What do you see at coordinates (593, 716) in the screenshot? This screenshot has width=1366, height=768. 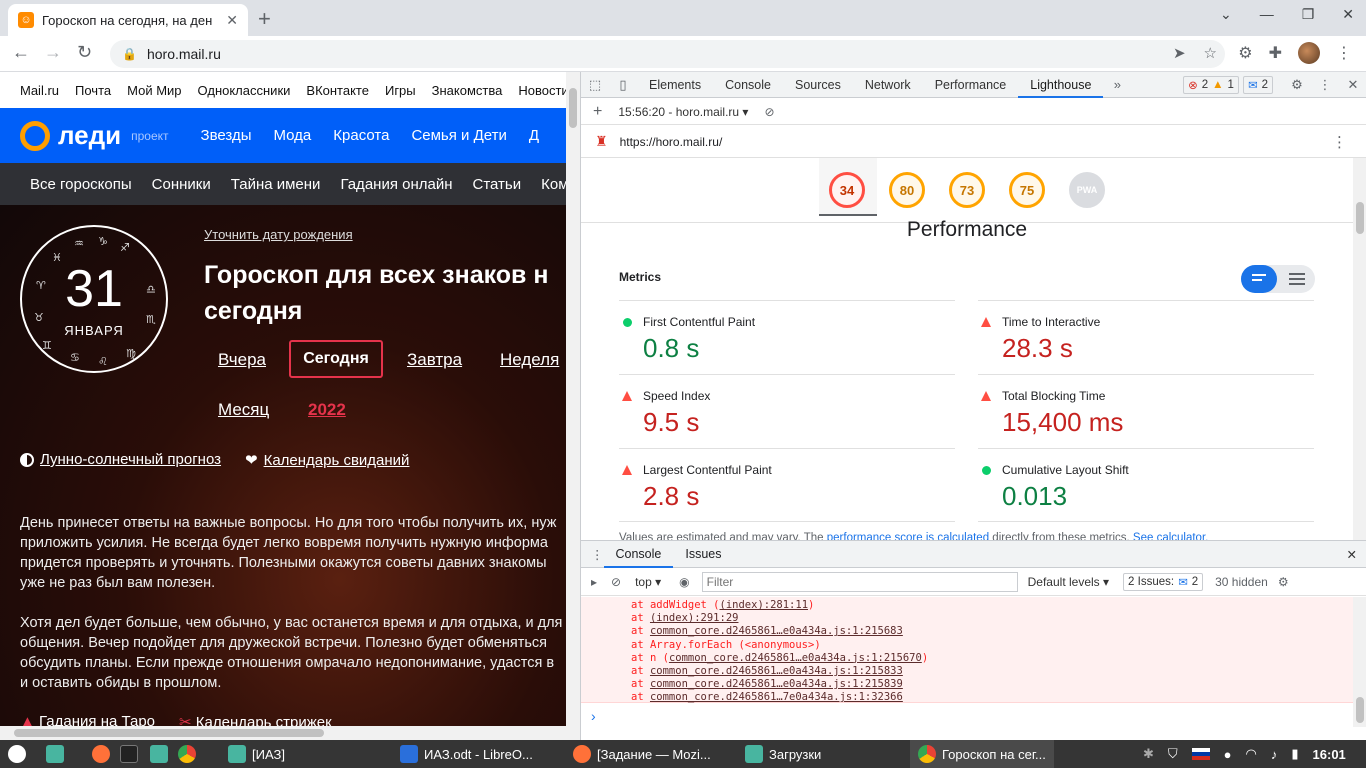 I see `console-prompt-icon: ›` at bounding box center [593, 716].